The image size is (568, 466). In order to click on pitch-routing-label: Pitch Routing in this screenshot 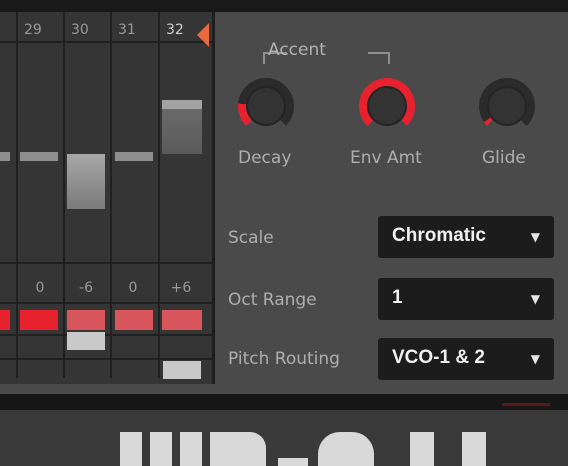, I will do `click(284, 359)`.